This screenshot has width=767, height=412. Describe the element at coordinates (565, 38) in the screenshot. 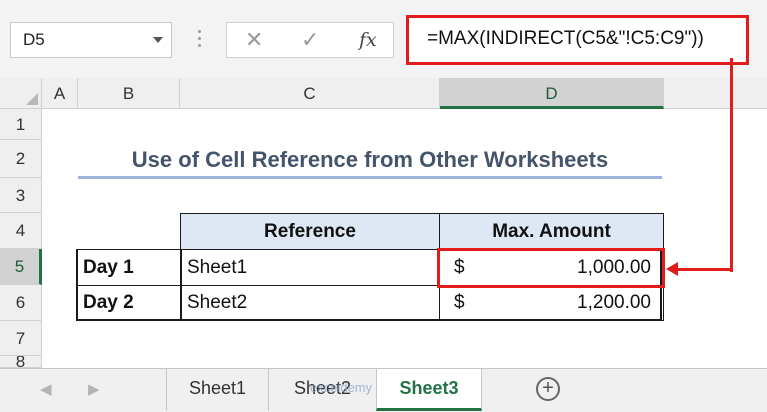

I see `formula-text: =MAX(INDIRECT(C5&"!C5:C9"))` at that location.